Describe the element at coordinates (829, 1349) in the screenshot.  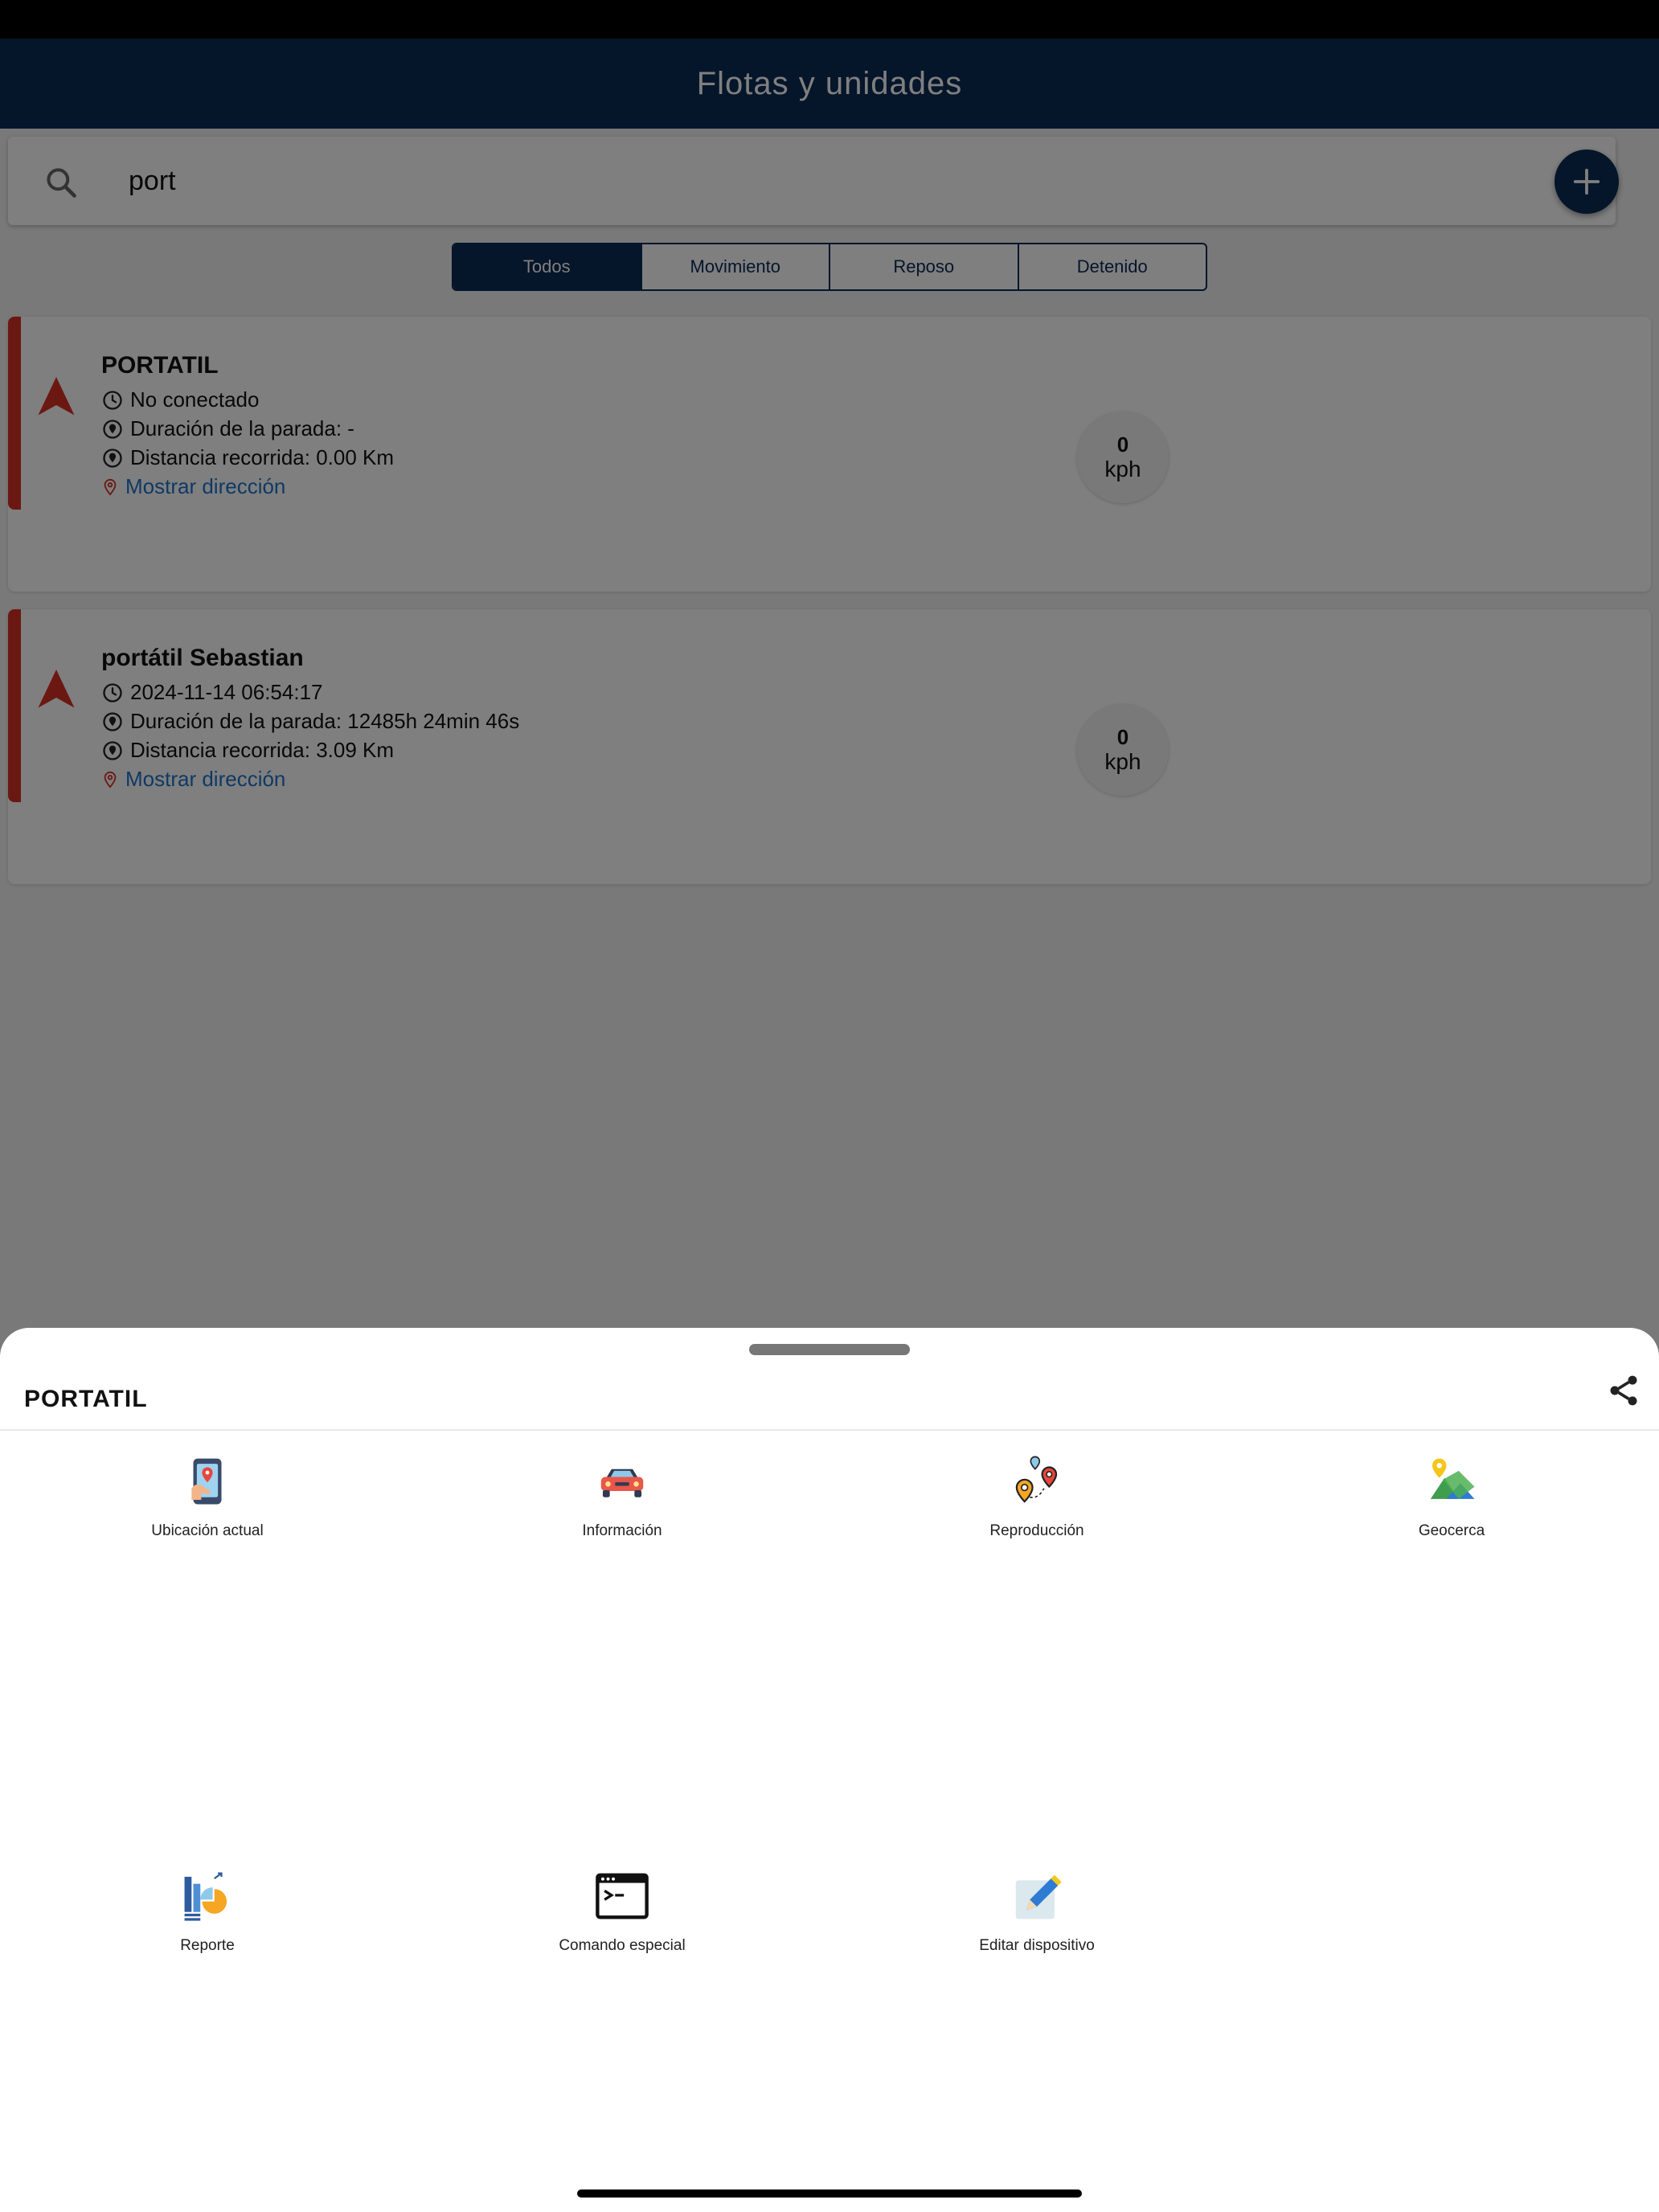
I see `sheet-drag-handle` at that location.